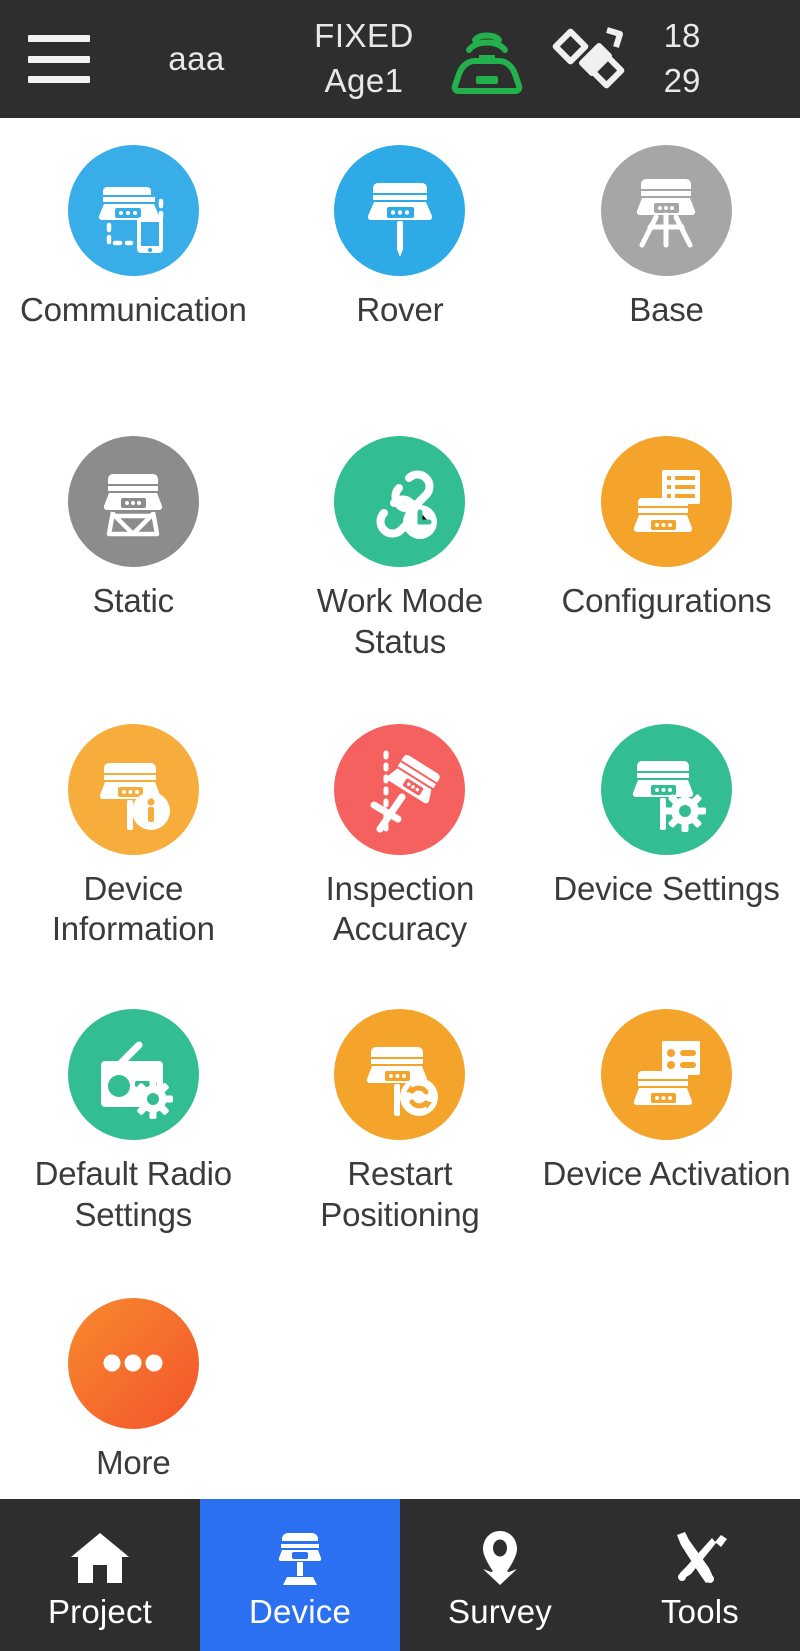 Image resolution: width=800 pixels, height=1651 pixels. I want to click on grid-row: Communication Rover Base, so click(400, 237).